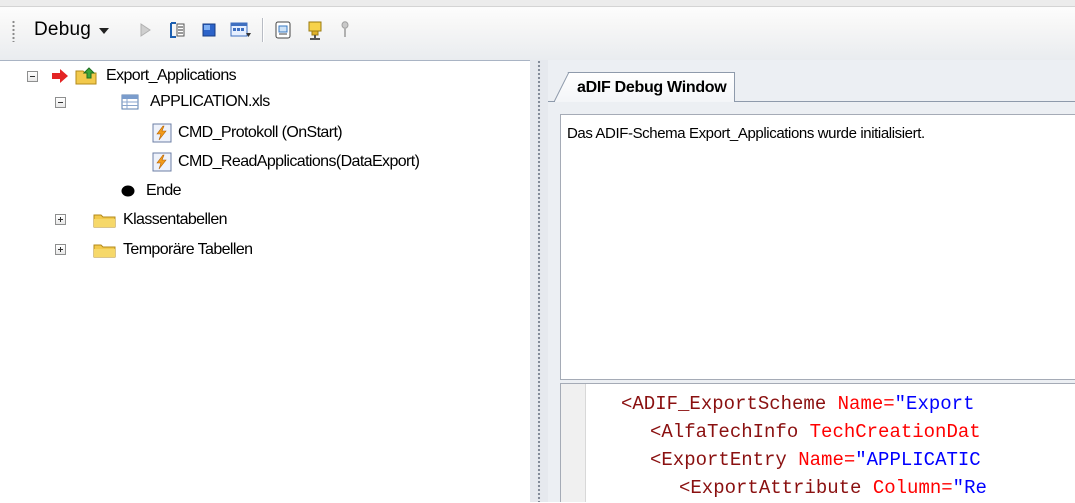 The image size is (1075, 503). Describe the element at coordinates (912, 488) in the screenshot. I see `xml-attr: Column=` at that location.